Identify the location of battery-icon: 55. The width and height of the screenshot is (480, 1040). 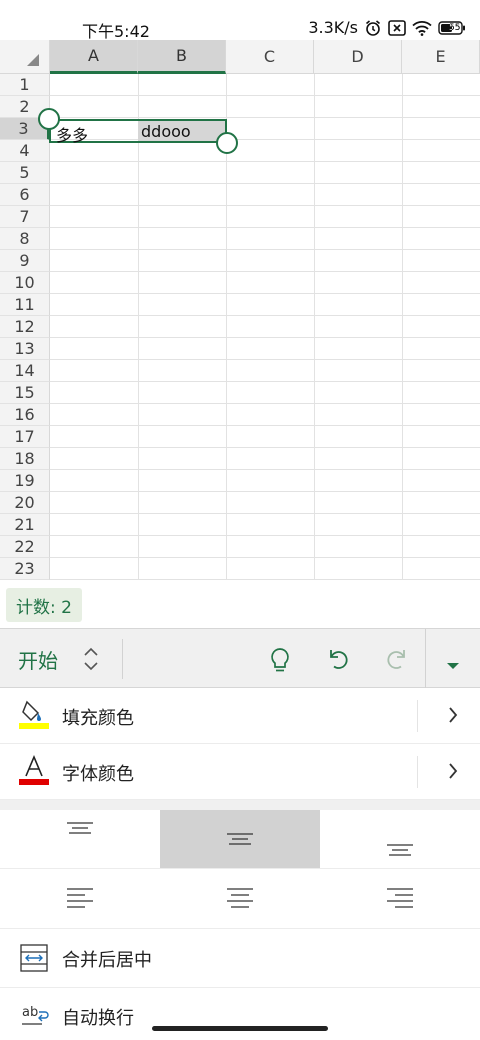
(452, 27).